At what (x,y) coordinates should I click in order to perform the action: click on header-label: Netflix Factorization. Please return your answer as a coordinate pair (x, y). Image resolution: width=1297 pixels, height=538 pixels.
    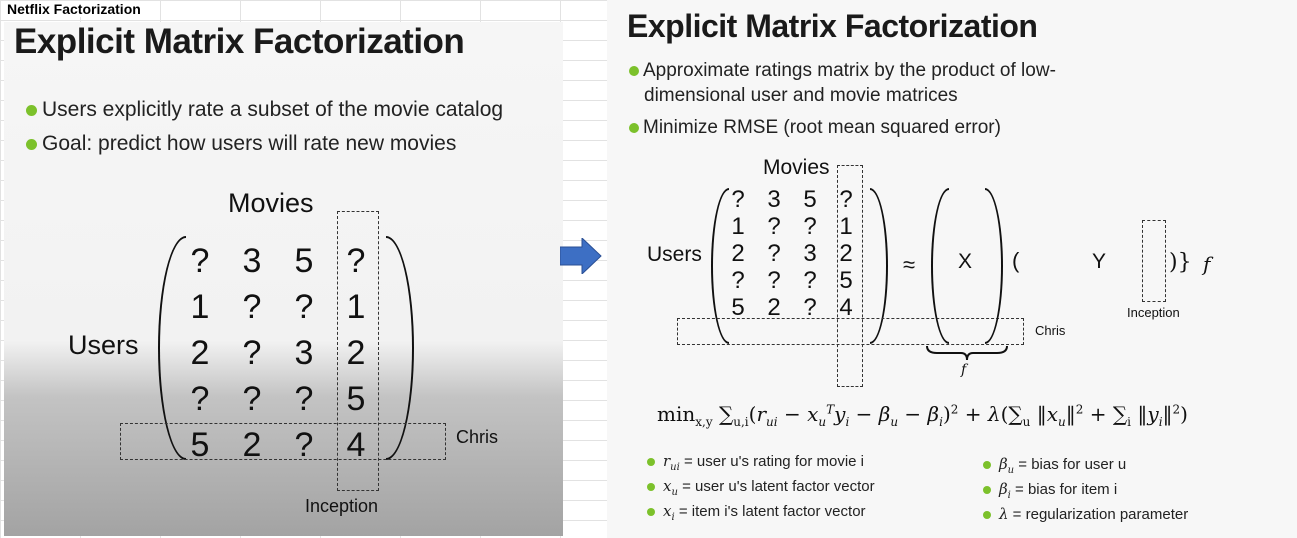
    Looking at the image, I should click on (74, 9).